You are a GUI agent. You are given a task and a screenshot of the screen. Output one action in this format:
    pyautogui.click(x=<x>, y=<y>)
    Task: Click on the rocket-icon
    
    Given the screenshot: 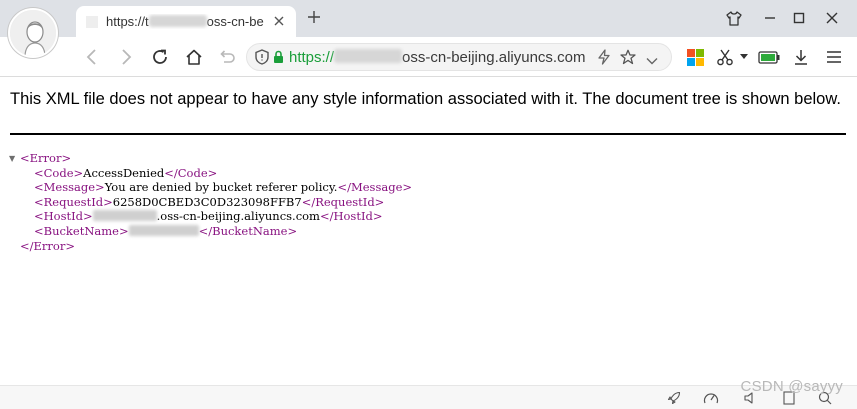 What is the action you would take?
    pyautogui.click(x=674, y=398)
    